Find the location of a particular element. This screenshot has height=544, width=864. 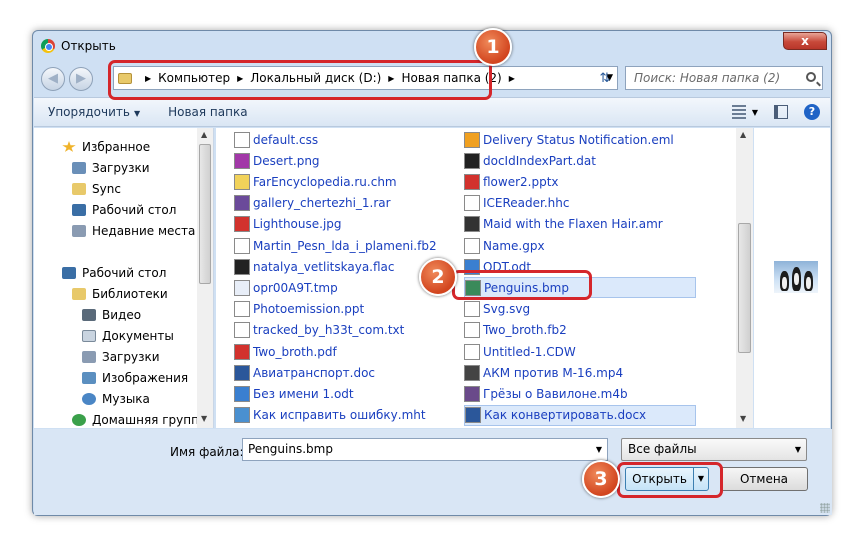

nav-item-libraries: Библиотеки is located at coordinates (120, 294).